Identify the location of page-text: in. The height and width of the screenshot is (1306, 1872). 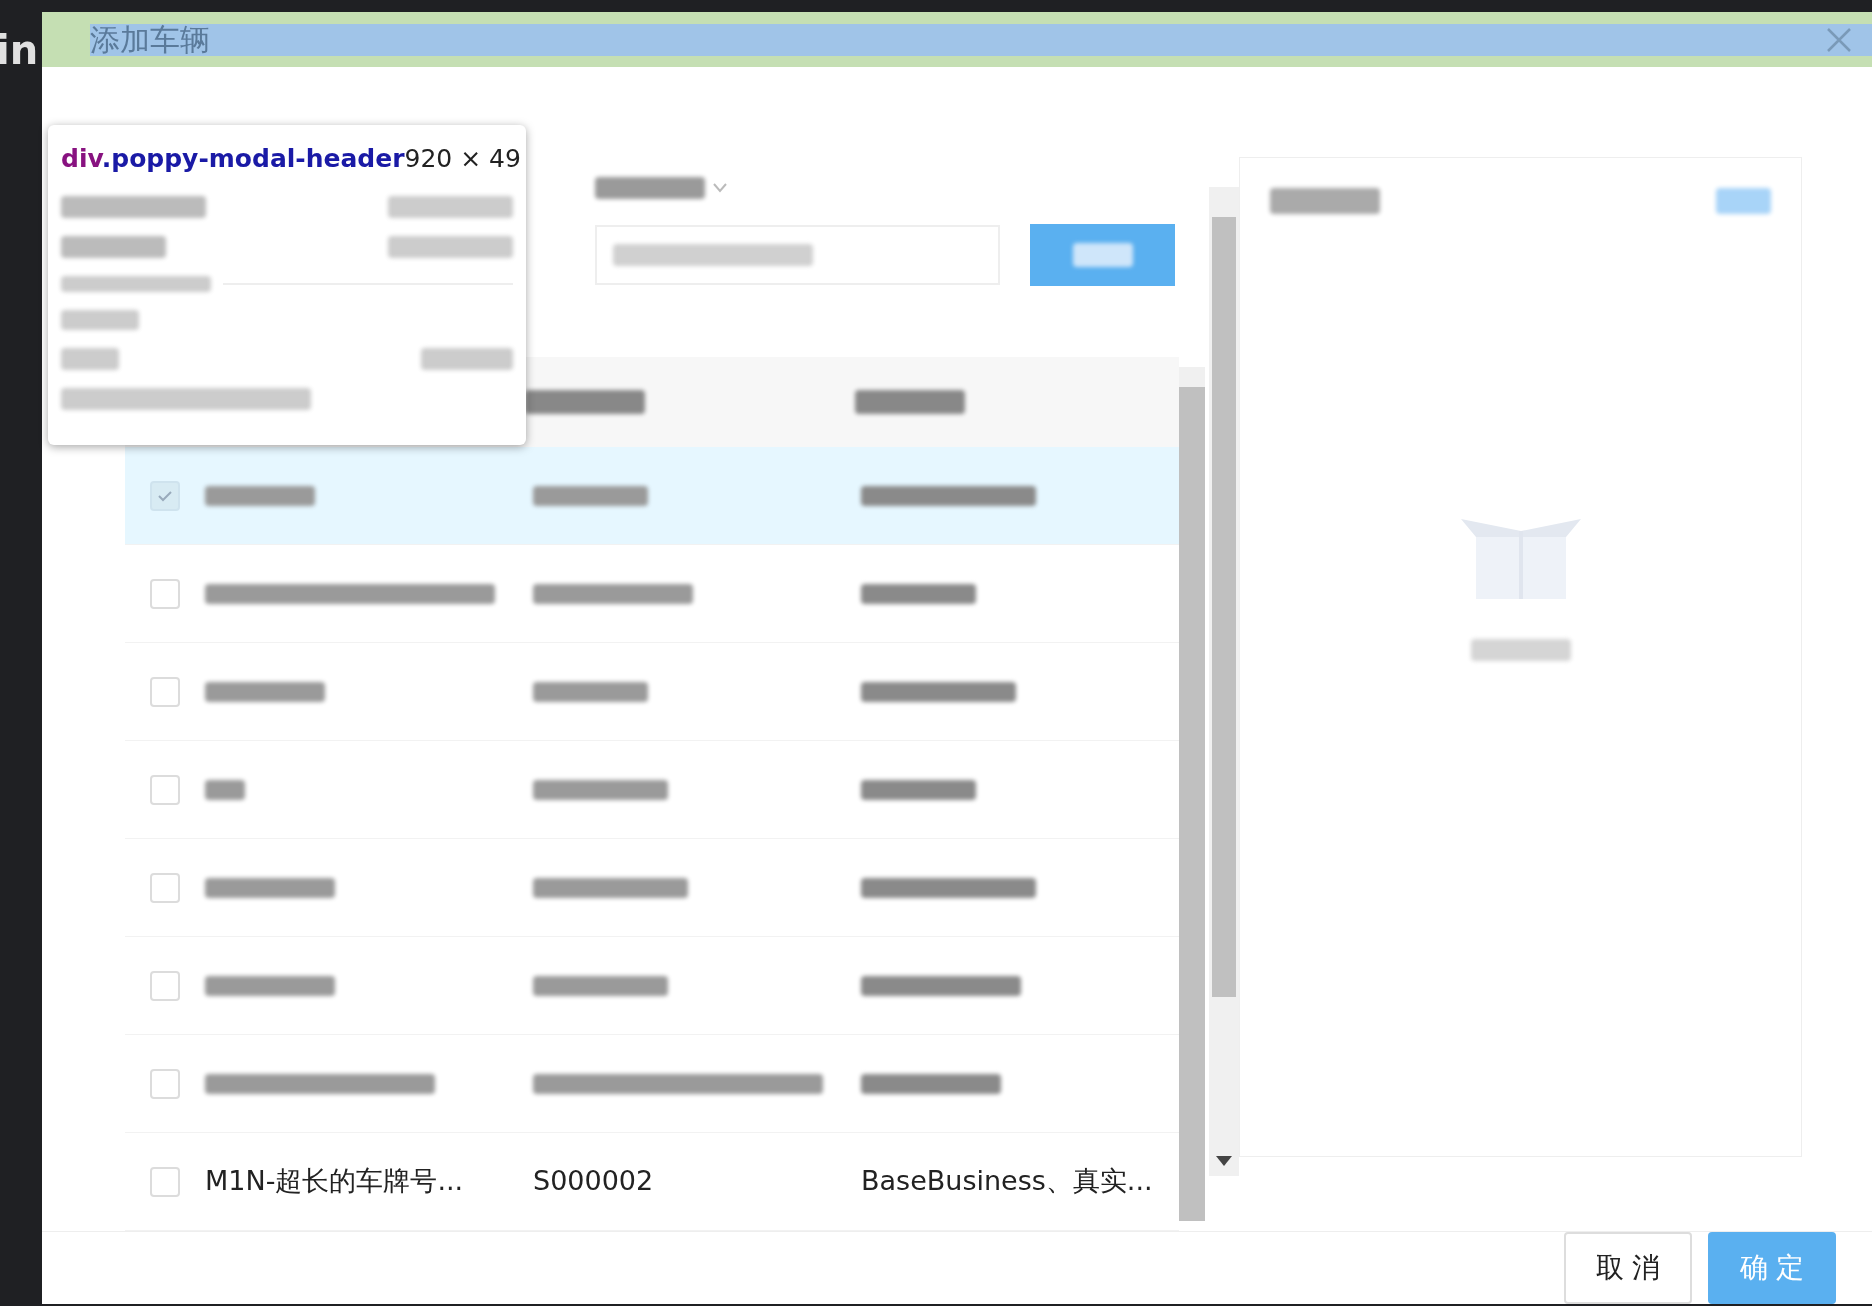
(20, 50).